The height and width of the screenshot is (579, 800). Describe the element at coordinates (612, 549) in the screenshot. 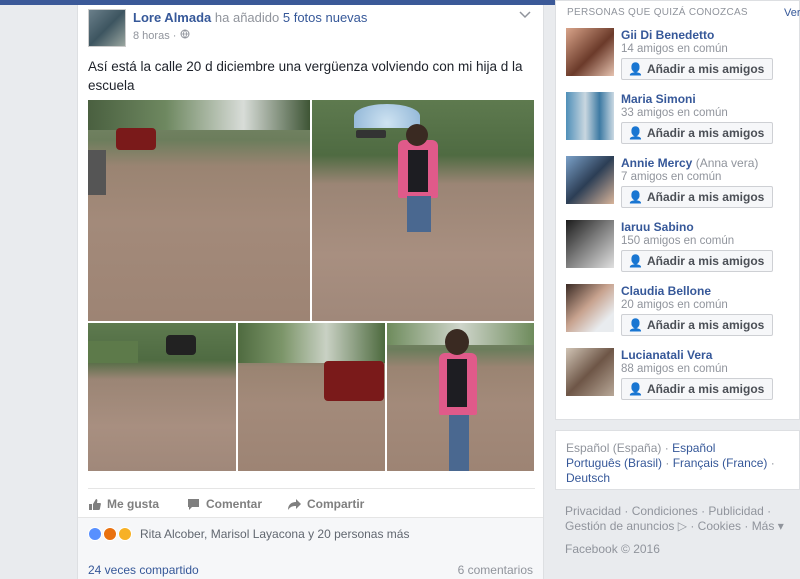

I see `copyright: Facebook © 2016` at that location.